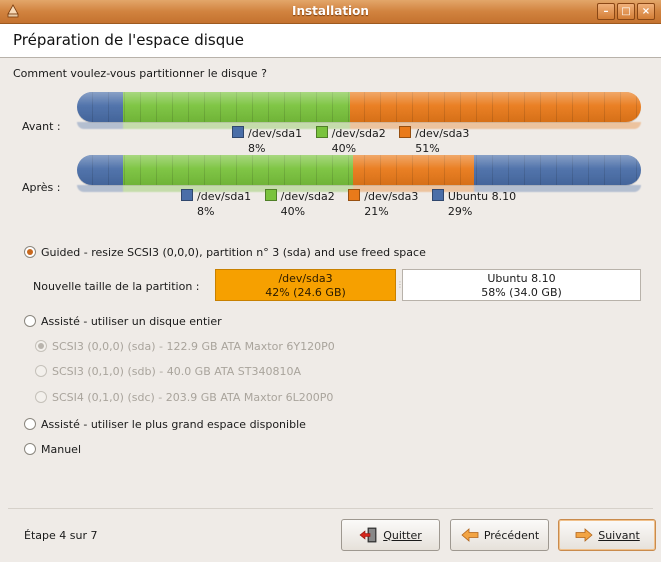 The height and width of the screenshot is (562, 661). I want to click on window-titlebar: Installation – □ ×, so click(330, 12).